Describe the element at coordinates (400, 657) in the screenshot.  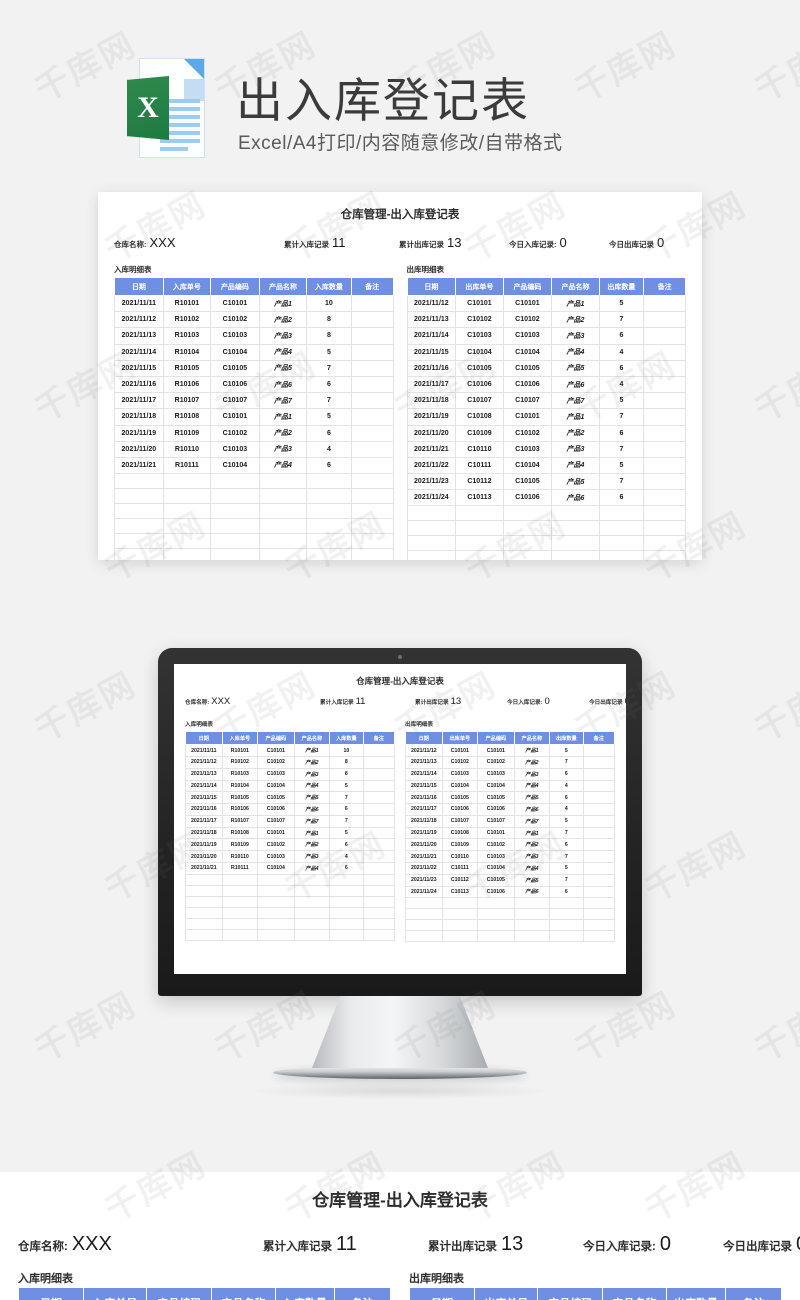
I see `webcam-icon` at that location.